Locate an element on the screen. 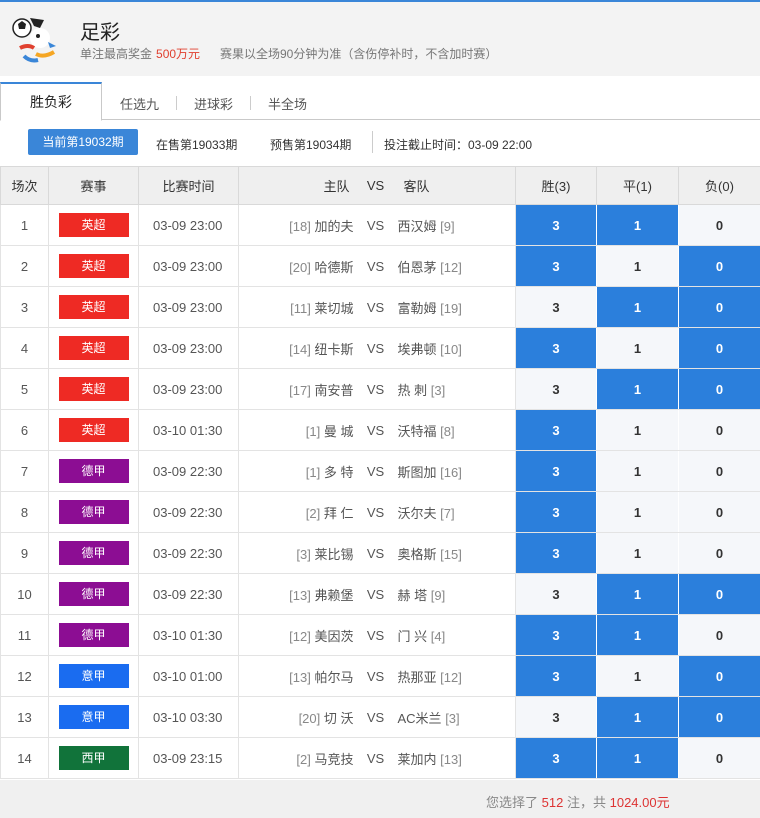  league-badge: 意甲 is located at coordinates (93, 717).